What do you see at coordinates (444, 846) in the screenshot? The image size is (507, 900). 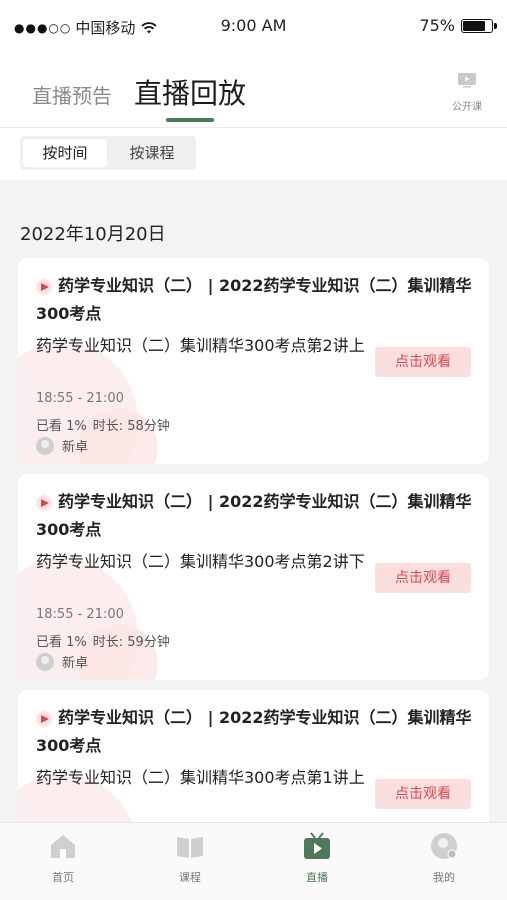 I see `user-icon` at bounding box center [444, 846].